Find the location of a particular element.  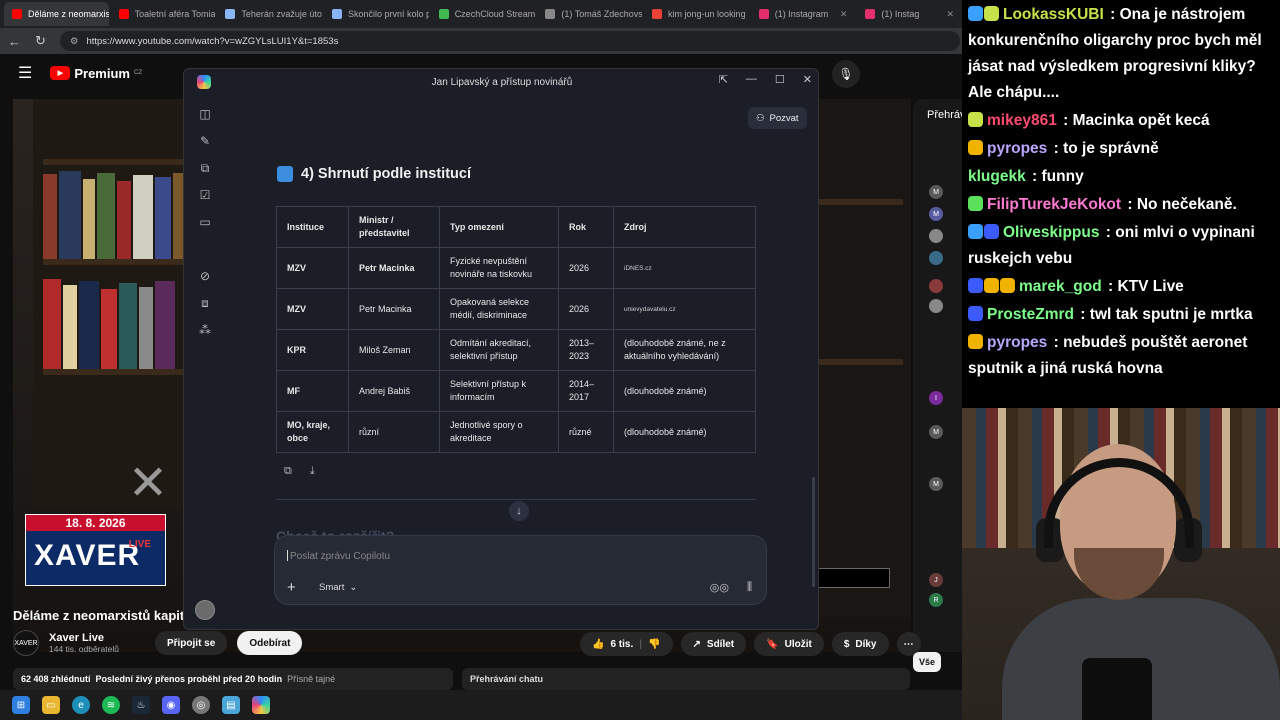

thanks-button: $ Díky is located at coordinates (860, 644).